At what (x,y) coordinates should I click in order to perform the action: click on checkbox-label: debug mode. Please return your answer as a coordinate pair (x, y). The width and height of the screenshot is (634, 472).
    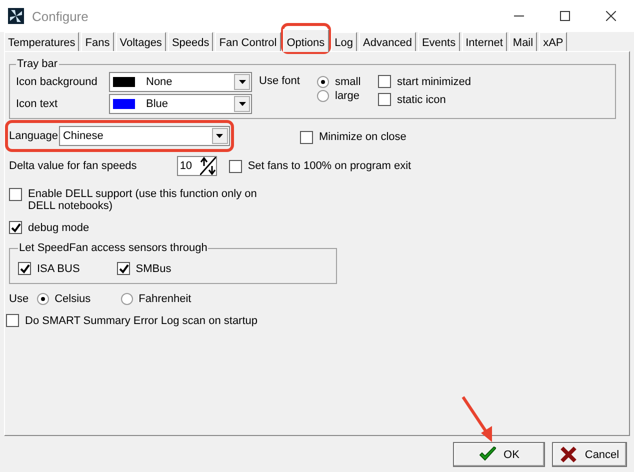
    Looking at the image, I should click on (59, 228).